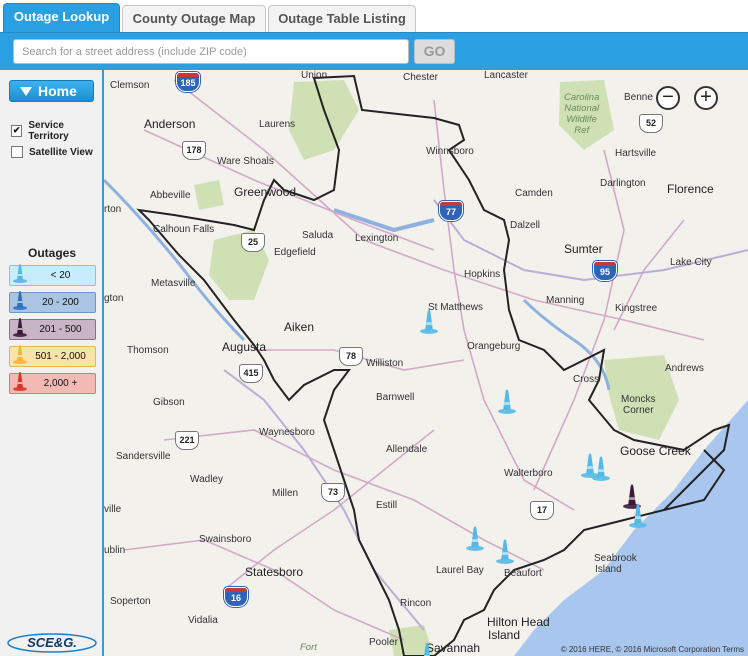 Image resolution: width=748 pixels, height=656 pixels. What do you see at coordinates (203, 620) in the screenshot?
I see `place-label: Vidalia` at bounding box center [203, 620].